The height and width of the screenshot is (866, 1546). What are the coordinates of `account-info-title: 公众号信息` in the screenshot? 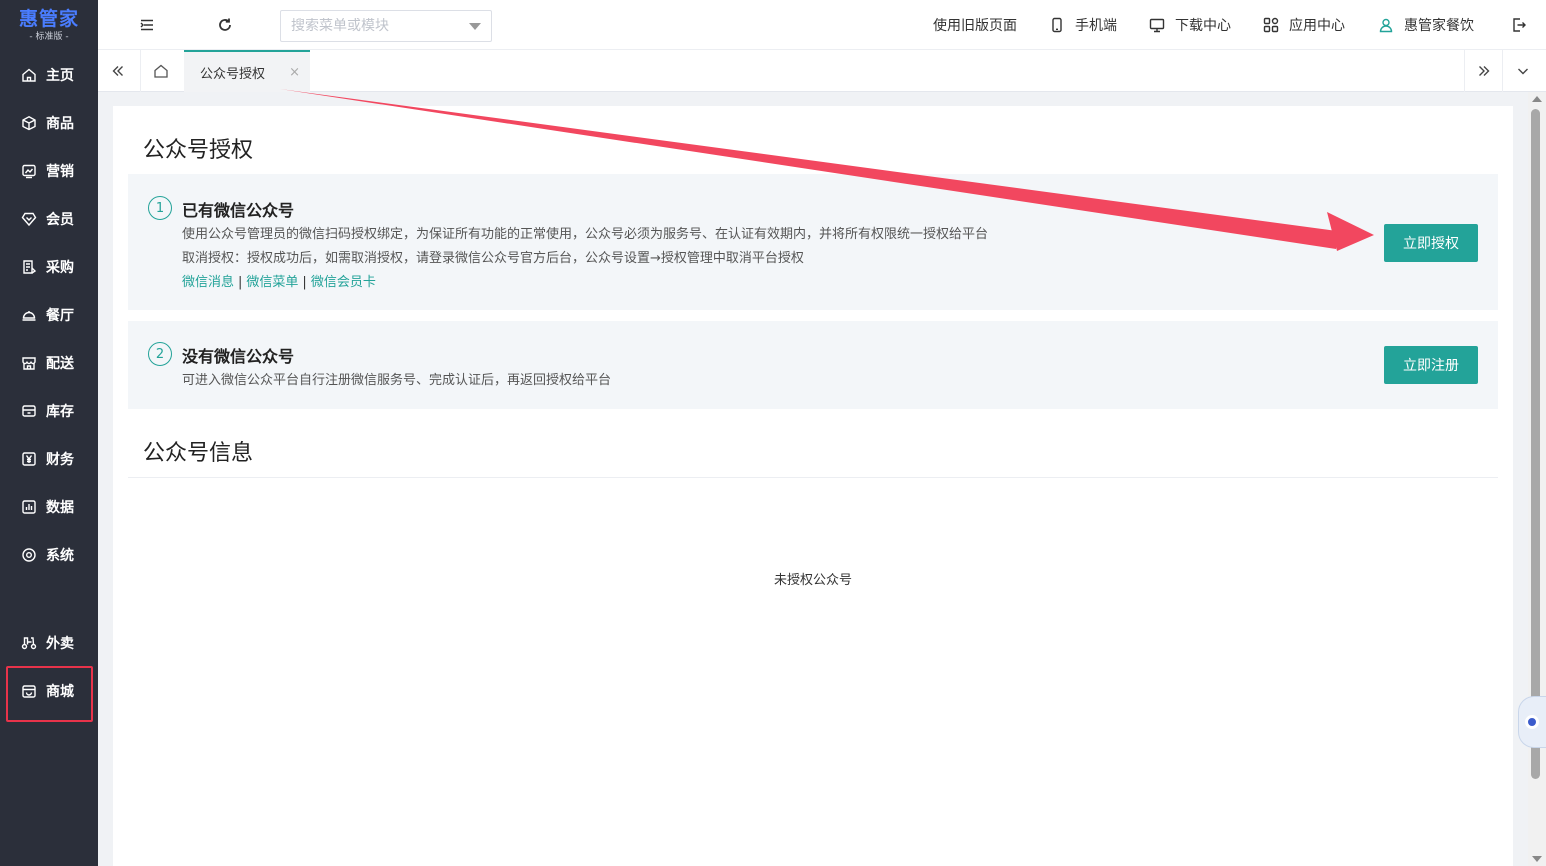 It's located at (198, 453).